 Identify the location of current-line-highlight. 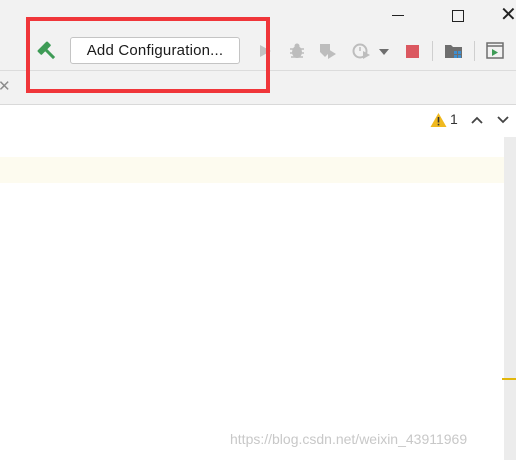
(252, 170).